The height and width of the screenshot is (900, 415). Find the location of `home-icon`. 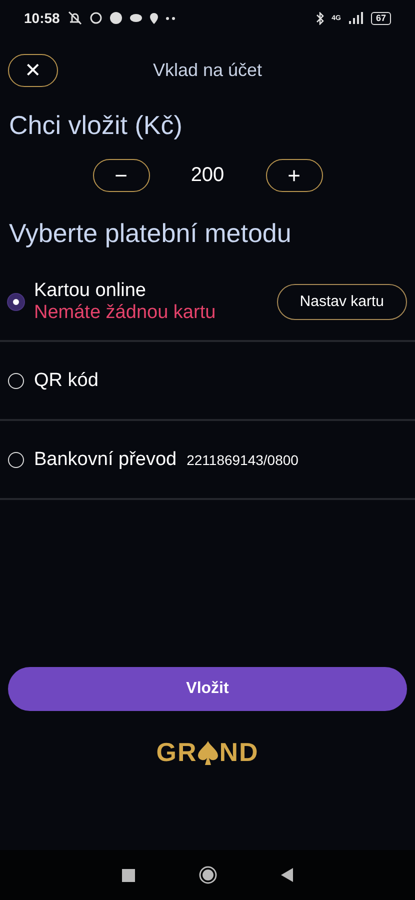

home-icon is located at coordinates (208, 875).